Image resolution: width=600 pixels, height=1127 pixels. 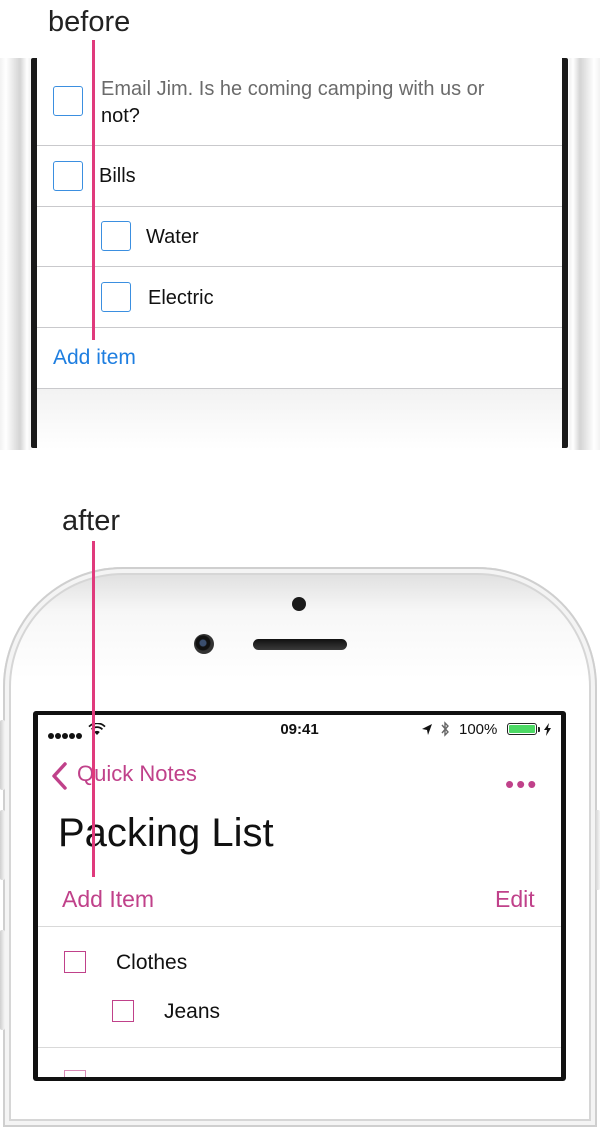 What do you see at coordinates (108, 899) in the screenshot?
I see `add-item-button: Add Item` at bounding box center [108, 899].